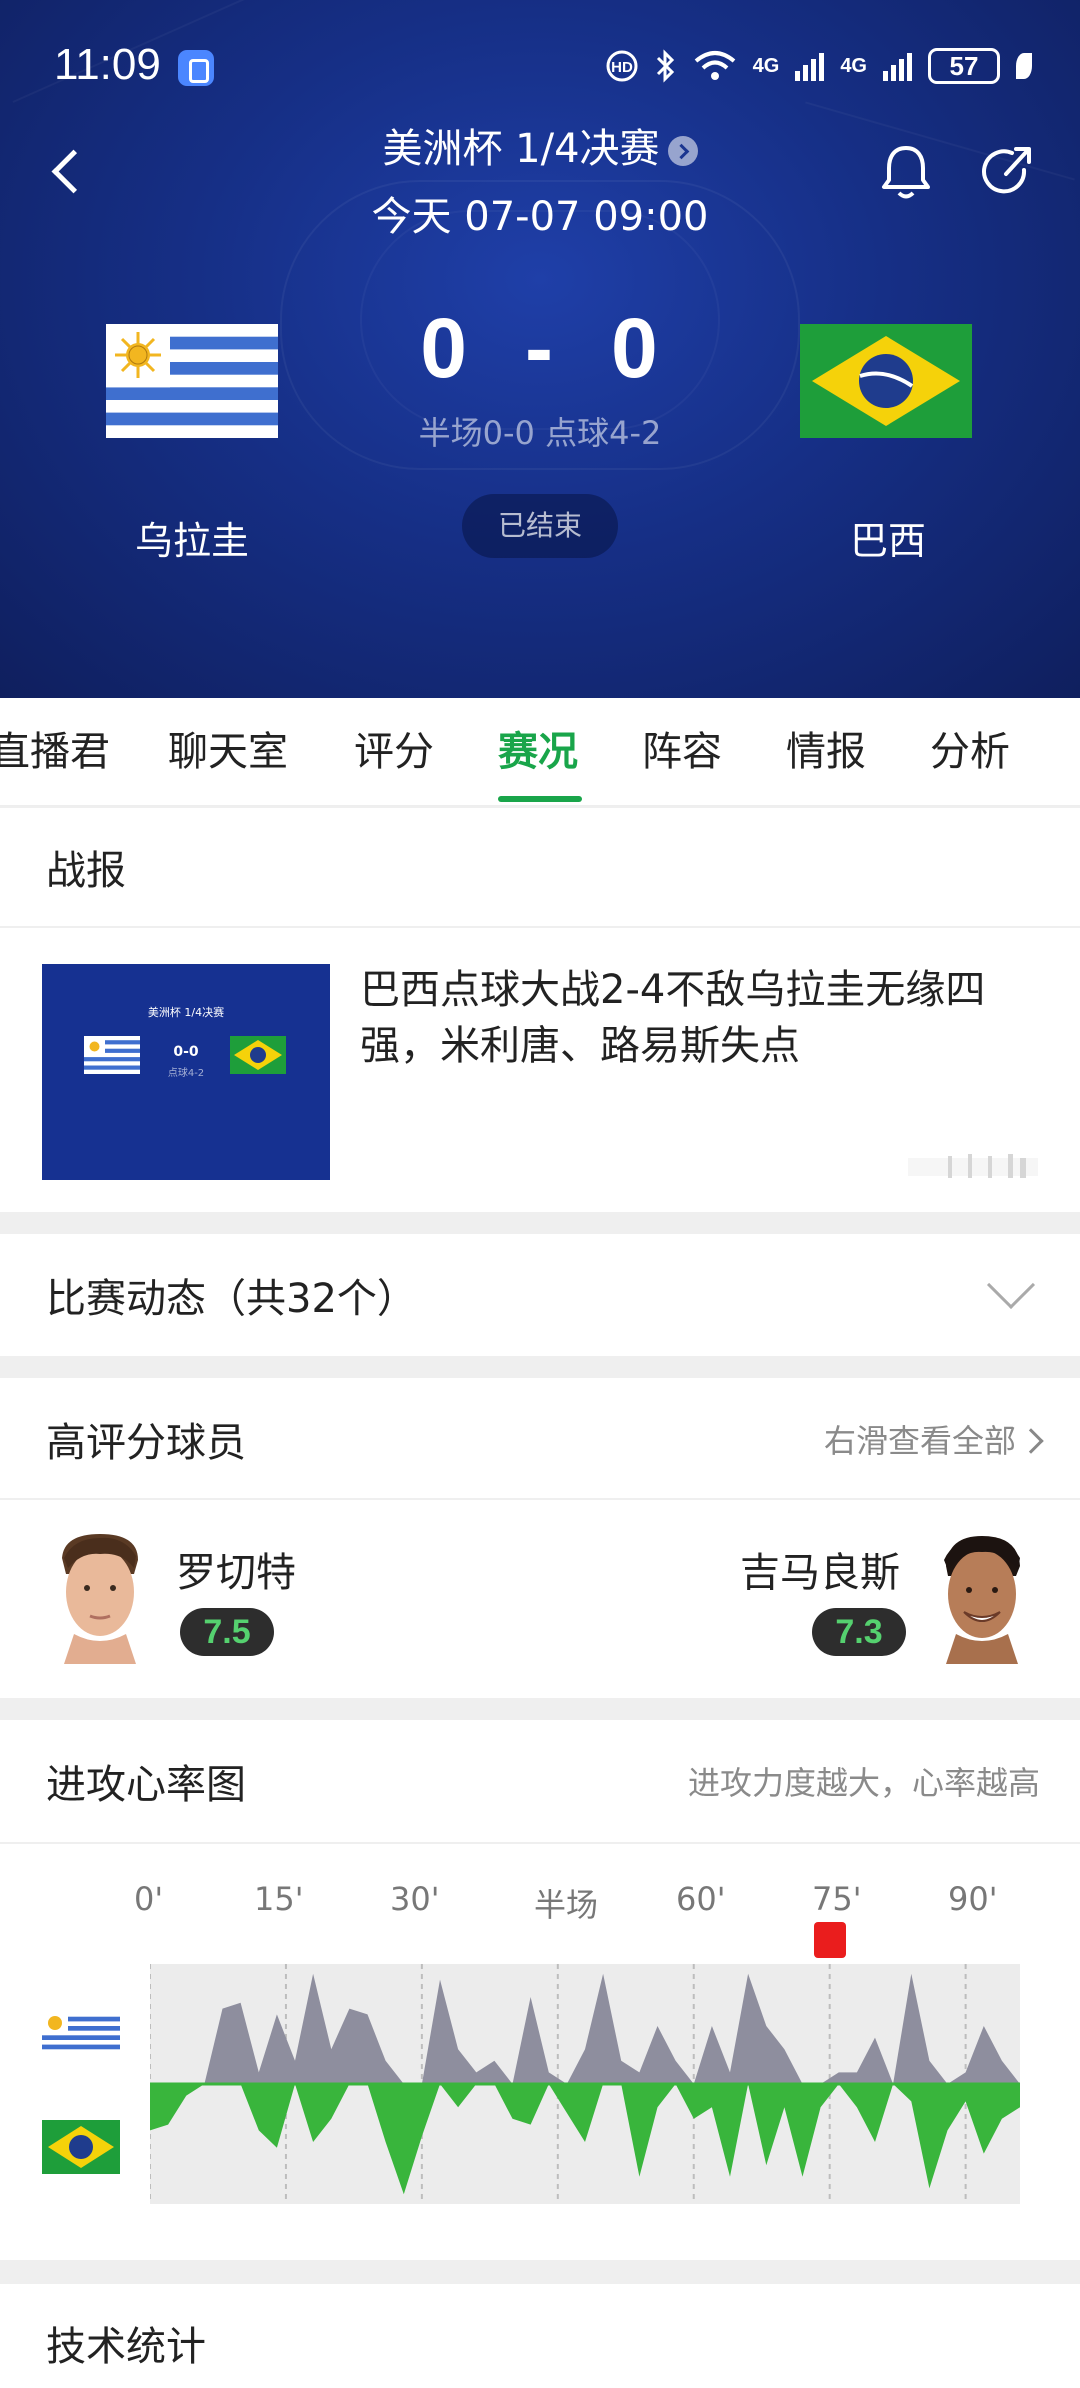  I want to click on chart-tick-half: 半场, so click(566, 1905).